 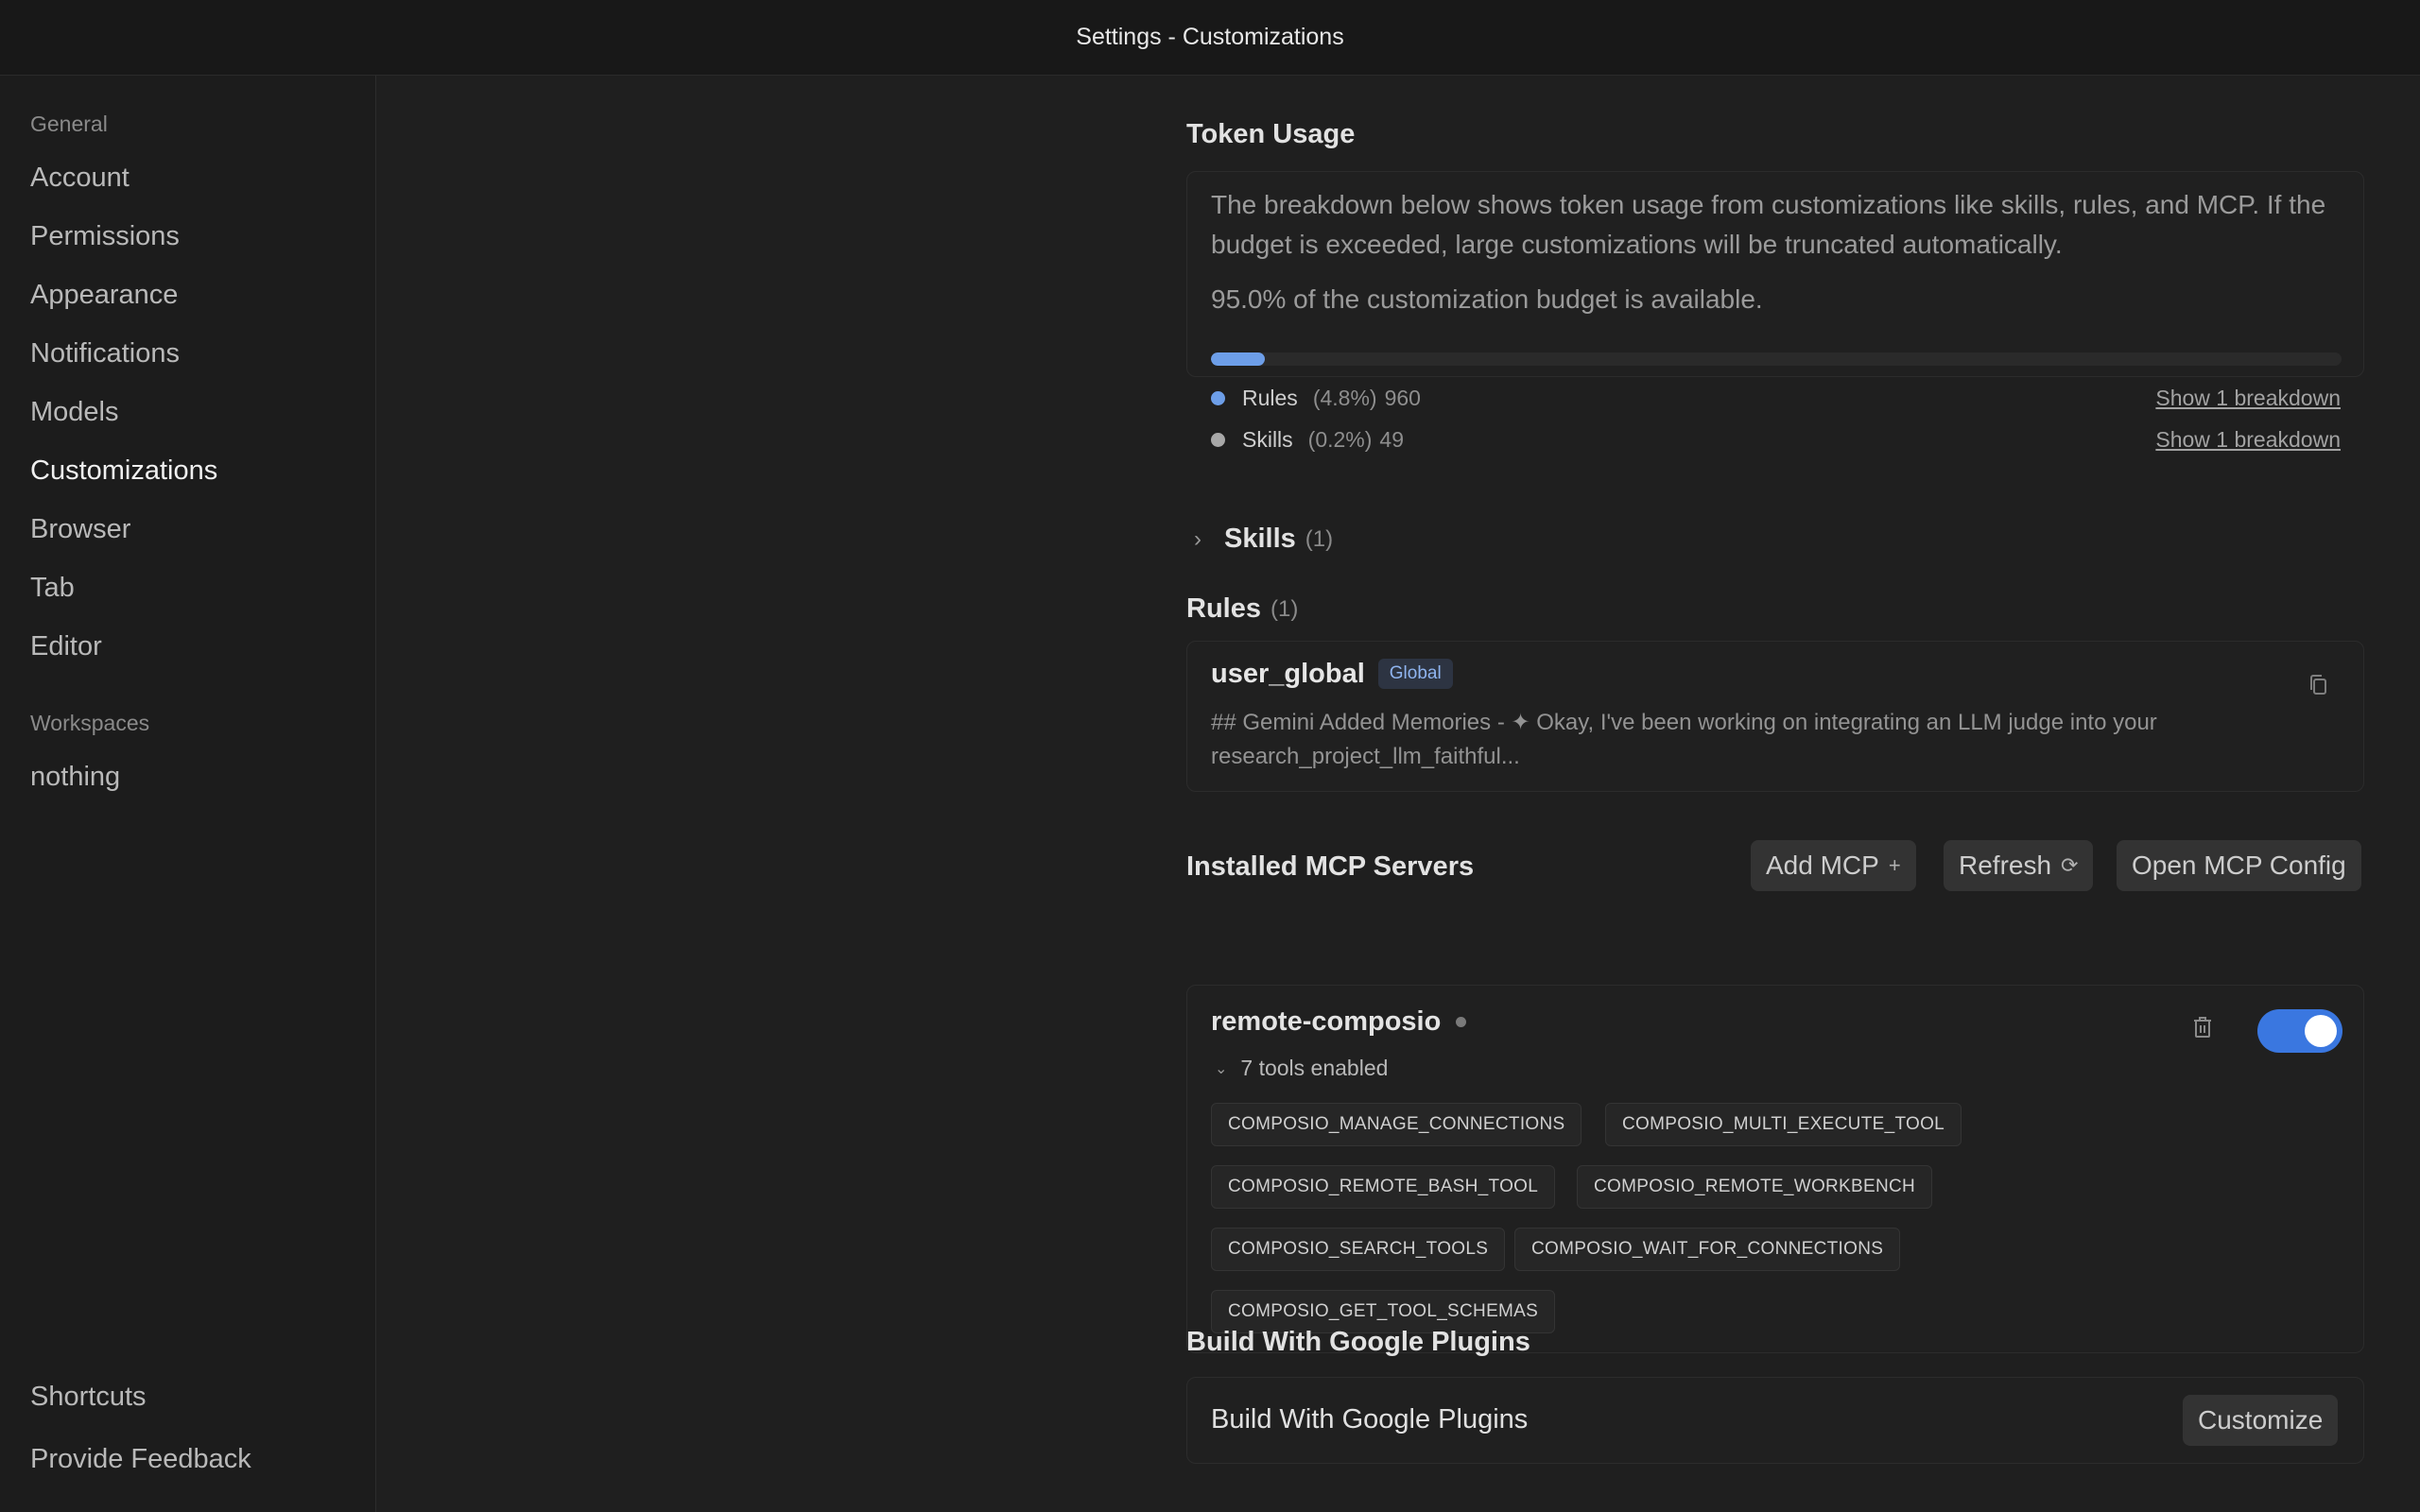 I want to click on open-mcp-config-button: Open MCP Config, so click(x=2239, y=865).